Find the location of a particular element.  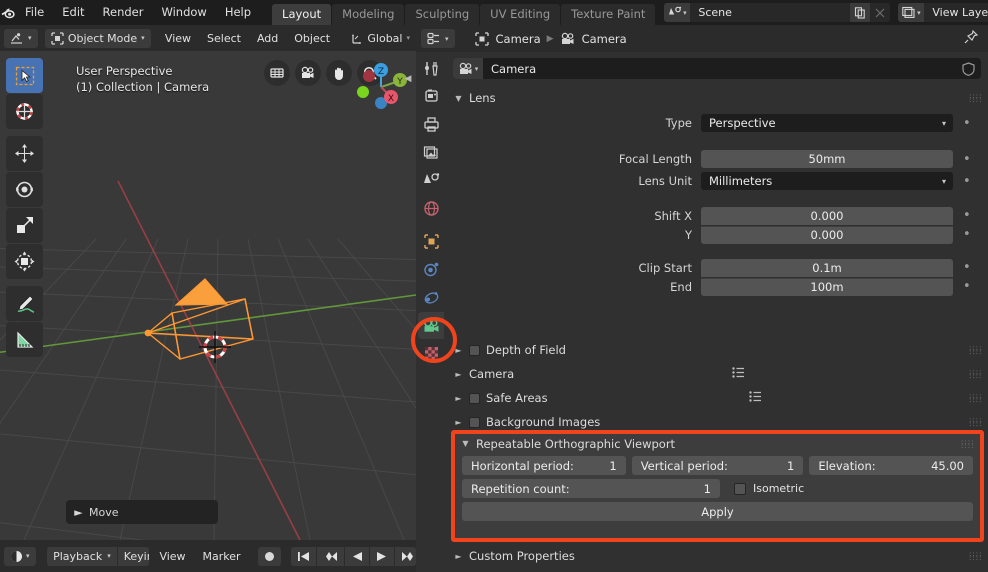

breadcrumb-object-label: Camera is located at coordinates (518, 39).